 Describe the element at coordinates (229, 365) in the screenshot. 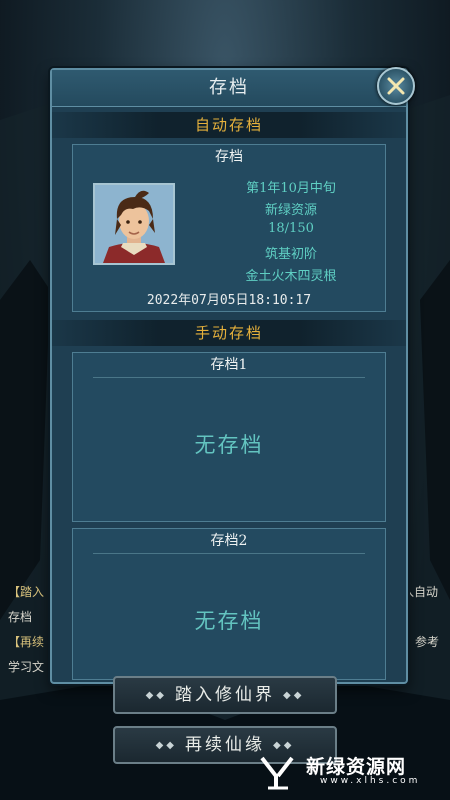

I see `slot-1-header: 存档1` at that location.